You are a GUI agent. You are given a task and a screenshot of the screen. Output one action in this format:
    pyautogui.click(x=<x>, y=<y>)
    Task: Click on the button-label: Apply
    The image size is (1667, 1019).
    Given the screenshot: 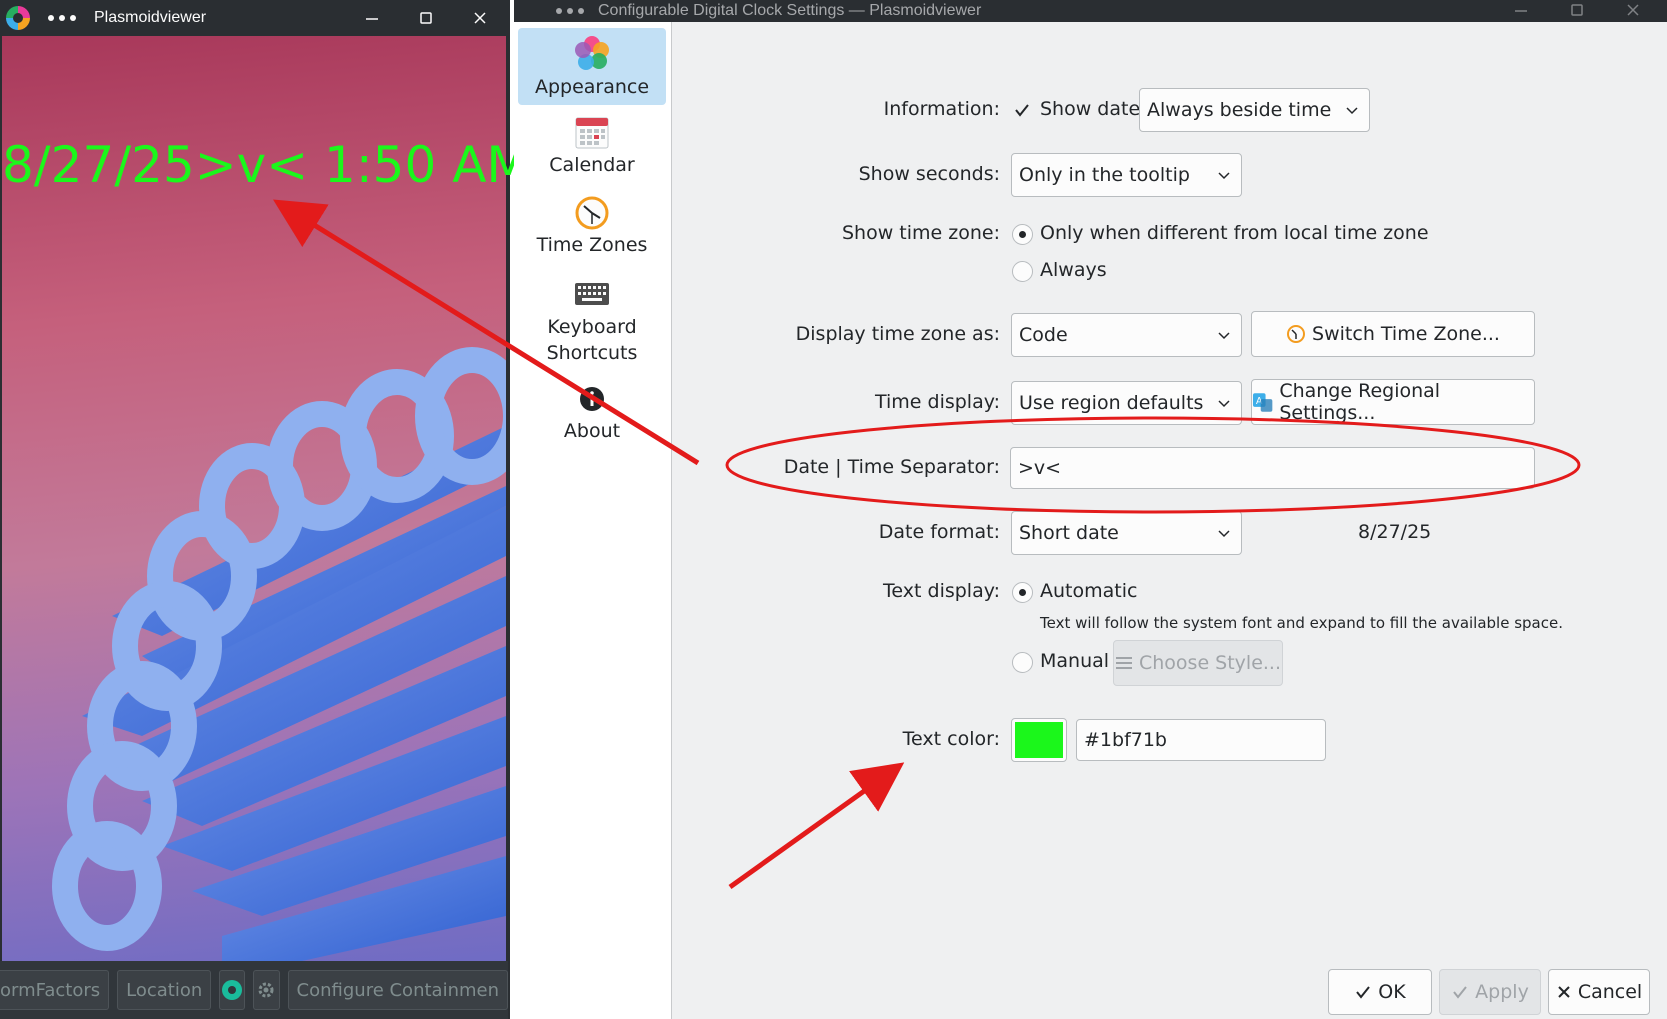 What is the action you would take?
    pyautogui.click(x=1502, y=992)
    